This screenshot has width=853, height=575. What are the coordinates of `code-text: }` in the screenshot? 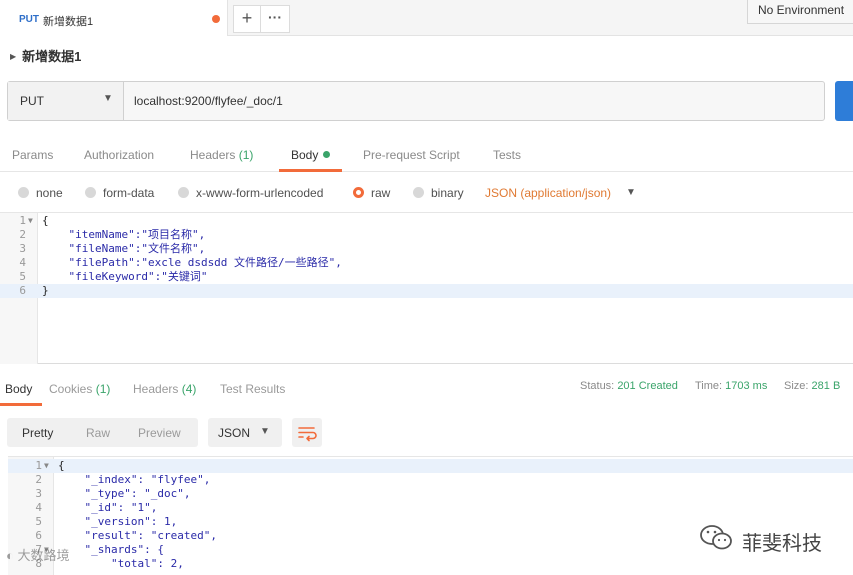 It's located at (45, 290).